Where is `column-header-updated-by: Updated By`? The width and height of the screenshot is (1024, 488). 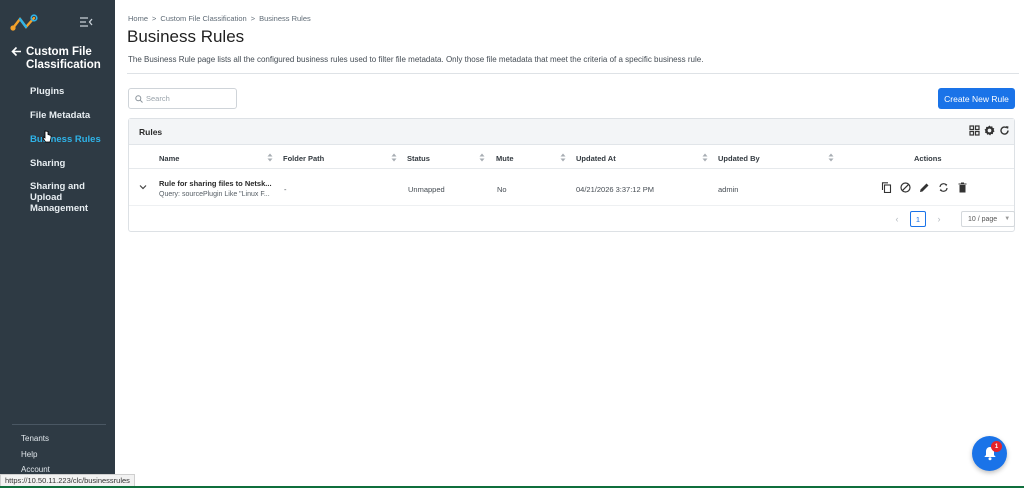
column-header-updated-by: Updated By is located at coordinates (739, 158).